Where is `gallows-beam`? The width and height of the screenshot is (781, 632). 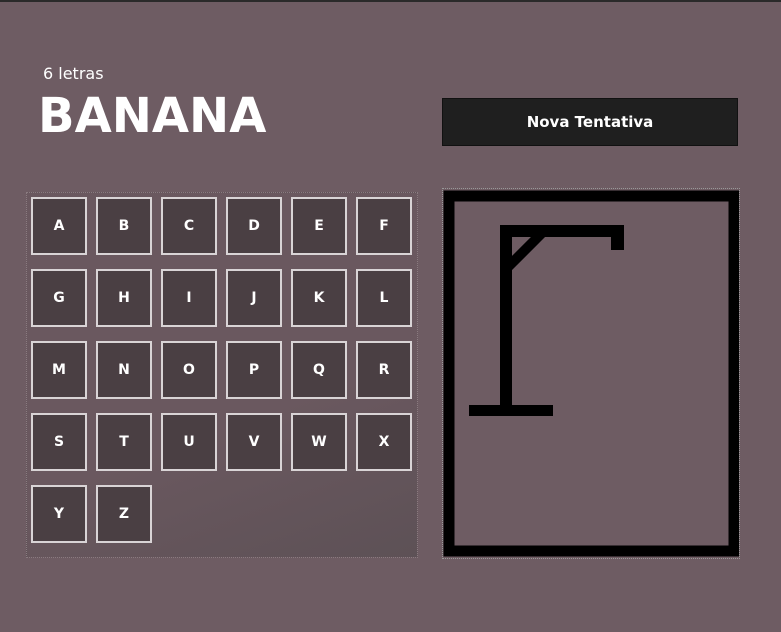
gallows-beam is located at coordinates (562, 231).